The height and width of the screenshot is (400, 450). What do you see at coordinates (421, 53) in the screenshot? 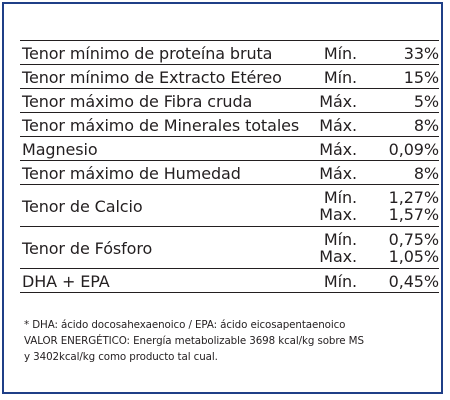
I see `nutrient-value: 33%` at bounding box center [421, 53].